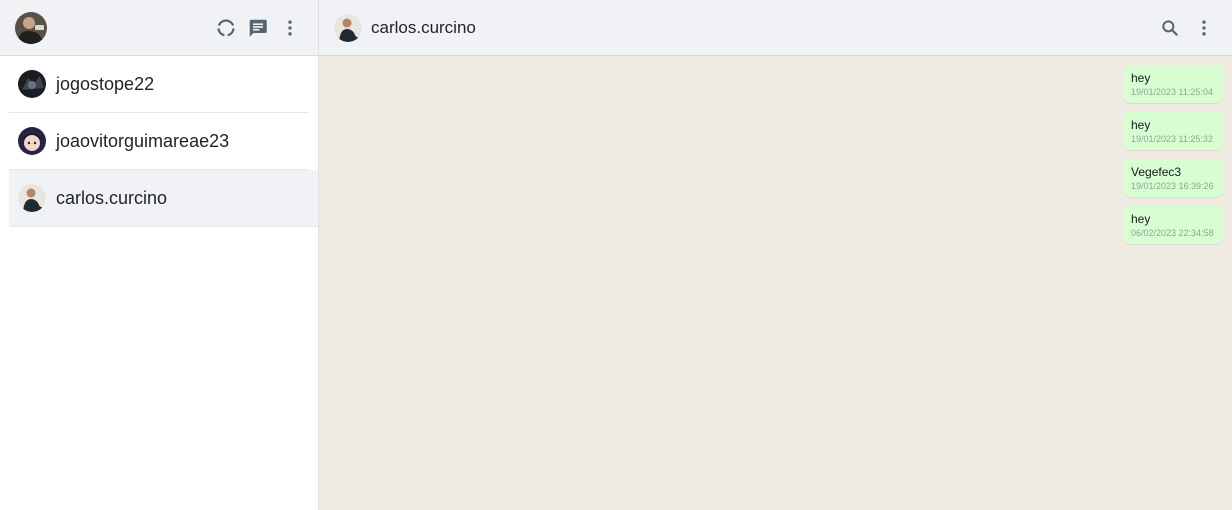 The height and width of the screenshot is (510, 1232). Describe the element at coordinates (31, 27) in the screenshot. I see `user-avatar` at that location.